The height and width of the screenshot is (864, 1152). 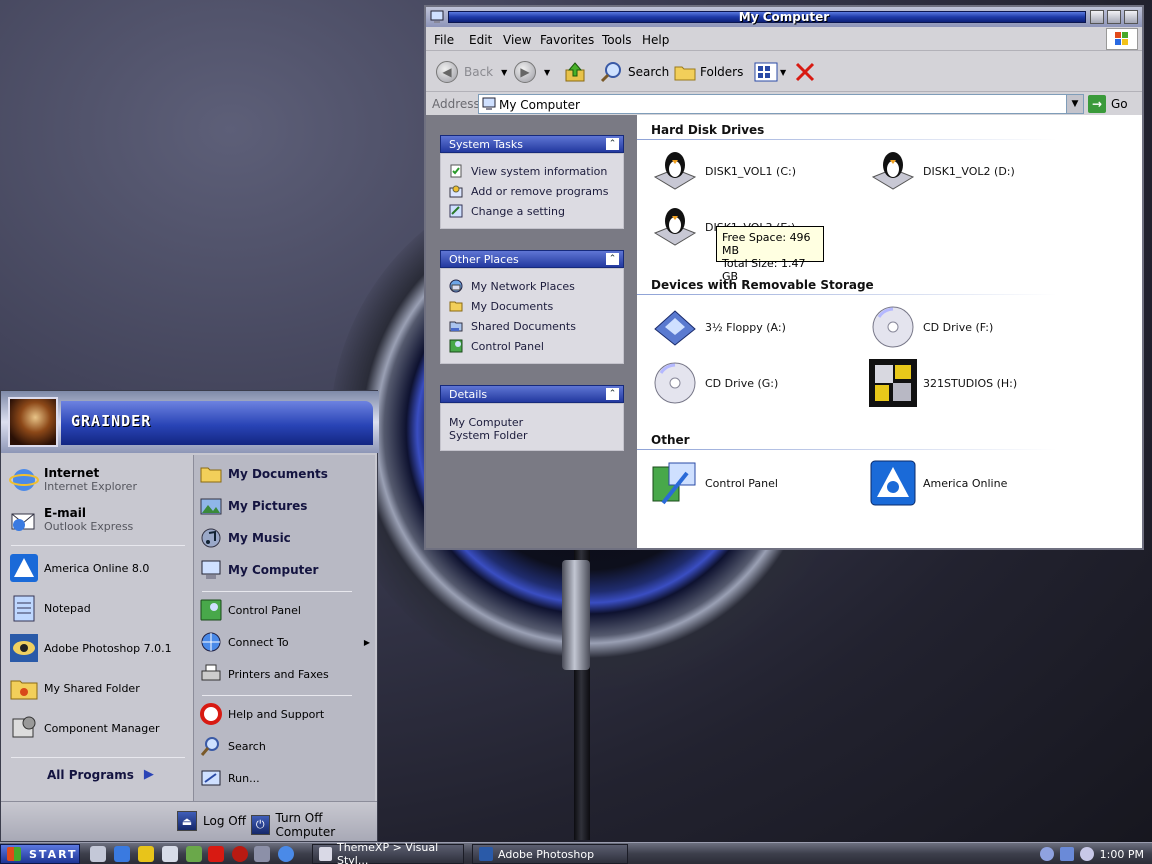 I want to click on forward-dropdown-icon: ▼, so click(x=547, y=72).